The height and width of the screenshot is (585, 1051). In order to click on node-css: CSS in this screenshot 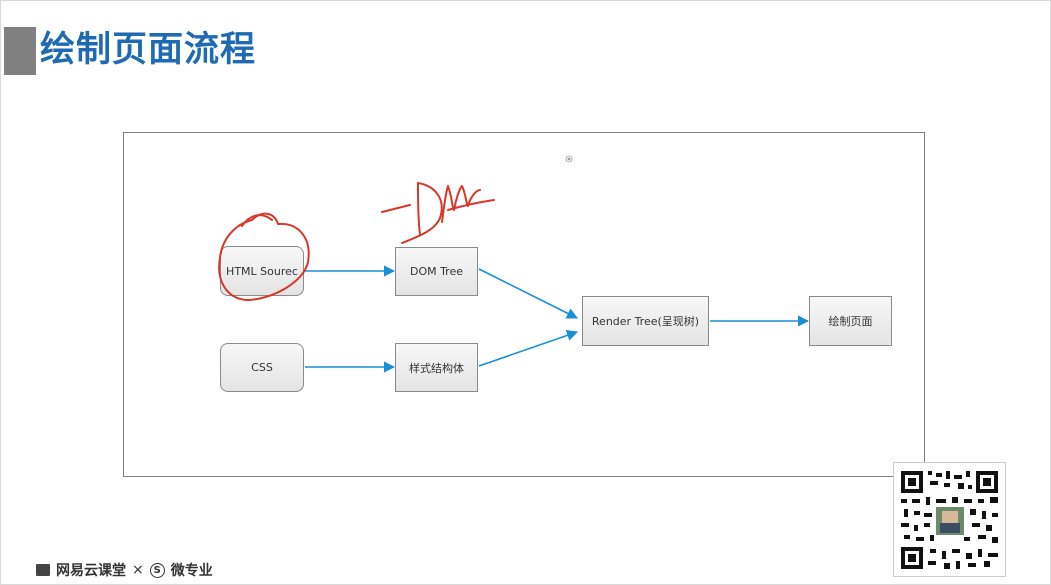, I will do `click(262, 367)`.